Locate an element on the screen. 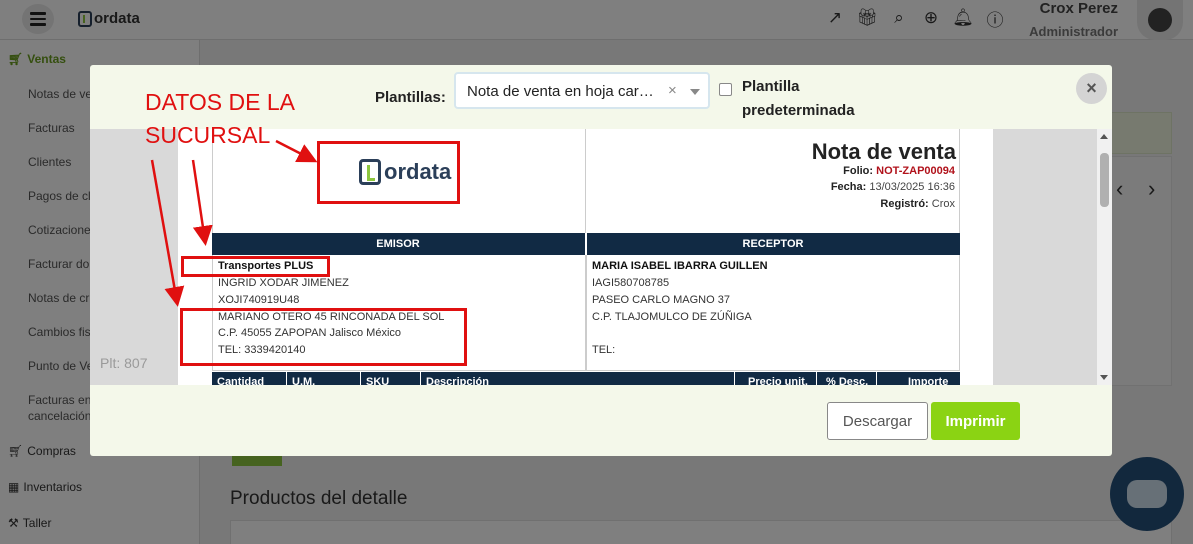 The height and width of the screenshot is (544, 1193). close-button: × is located at coordinates (1091, 88).